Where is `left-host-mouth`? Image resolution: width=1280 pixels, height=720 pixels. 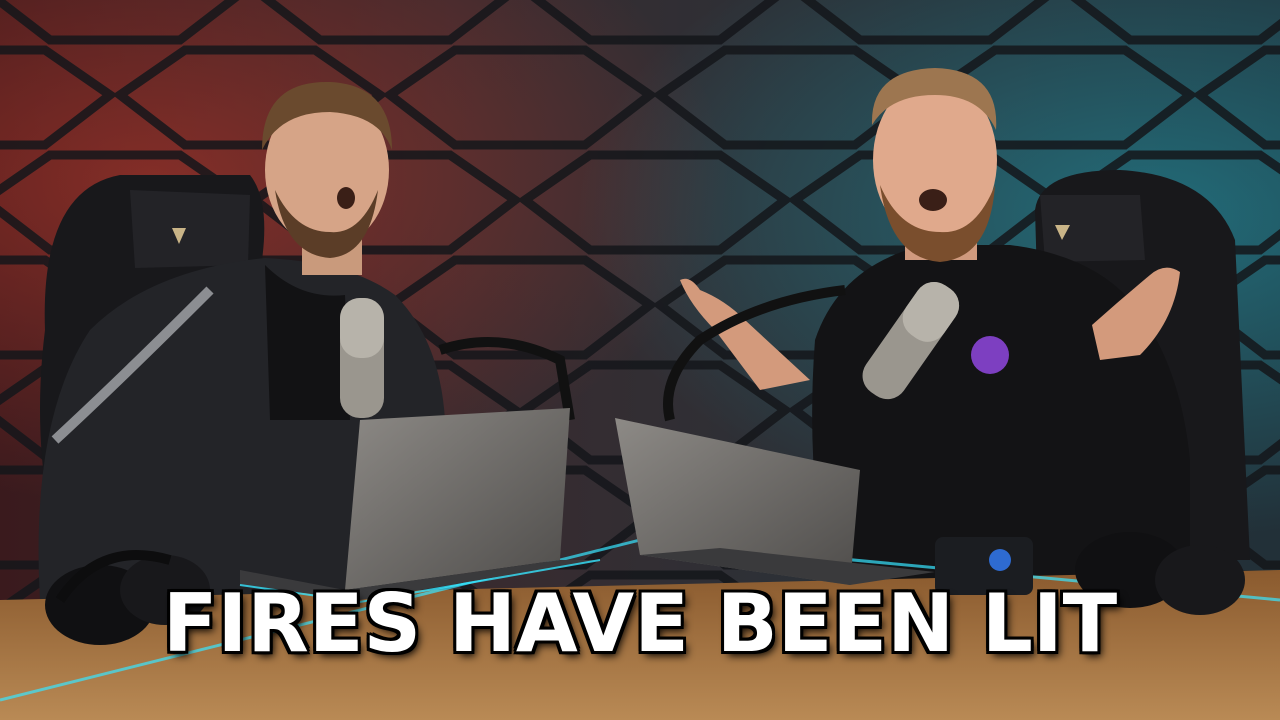
left-host-mouth is located at coordinates (346, 198).